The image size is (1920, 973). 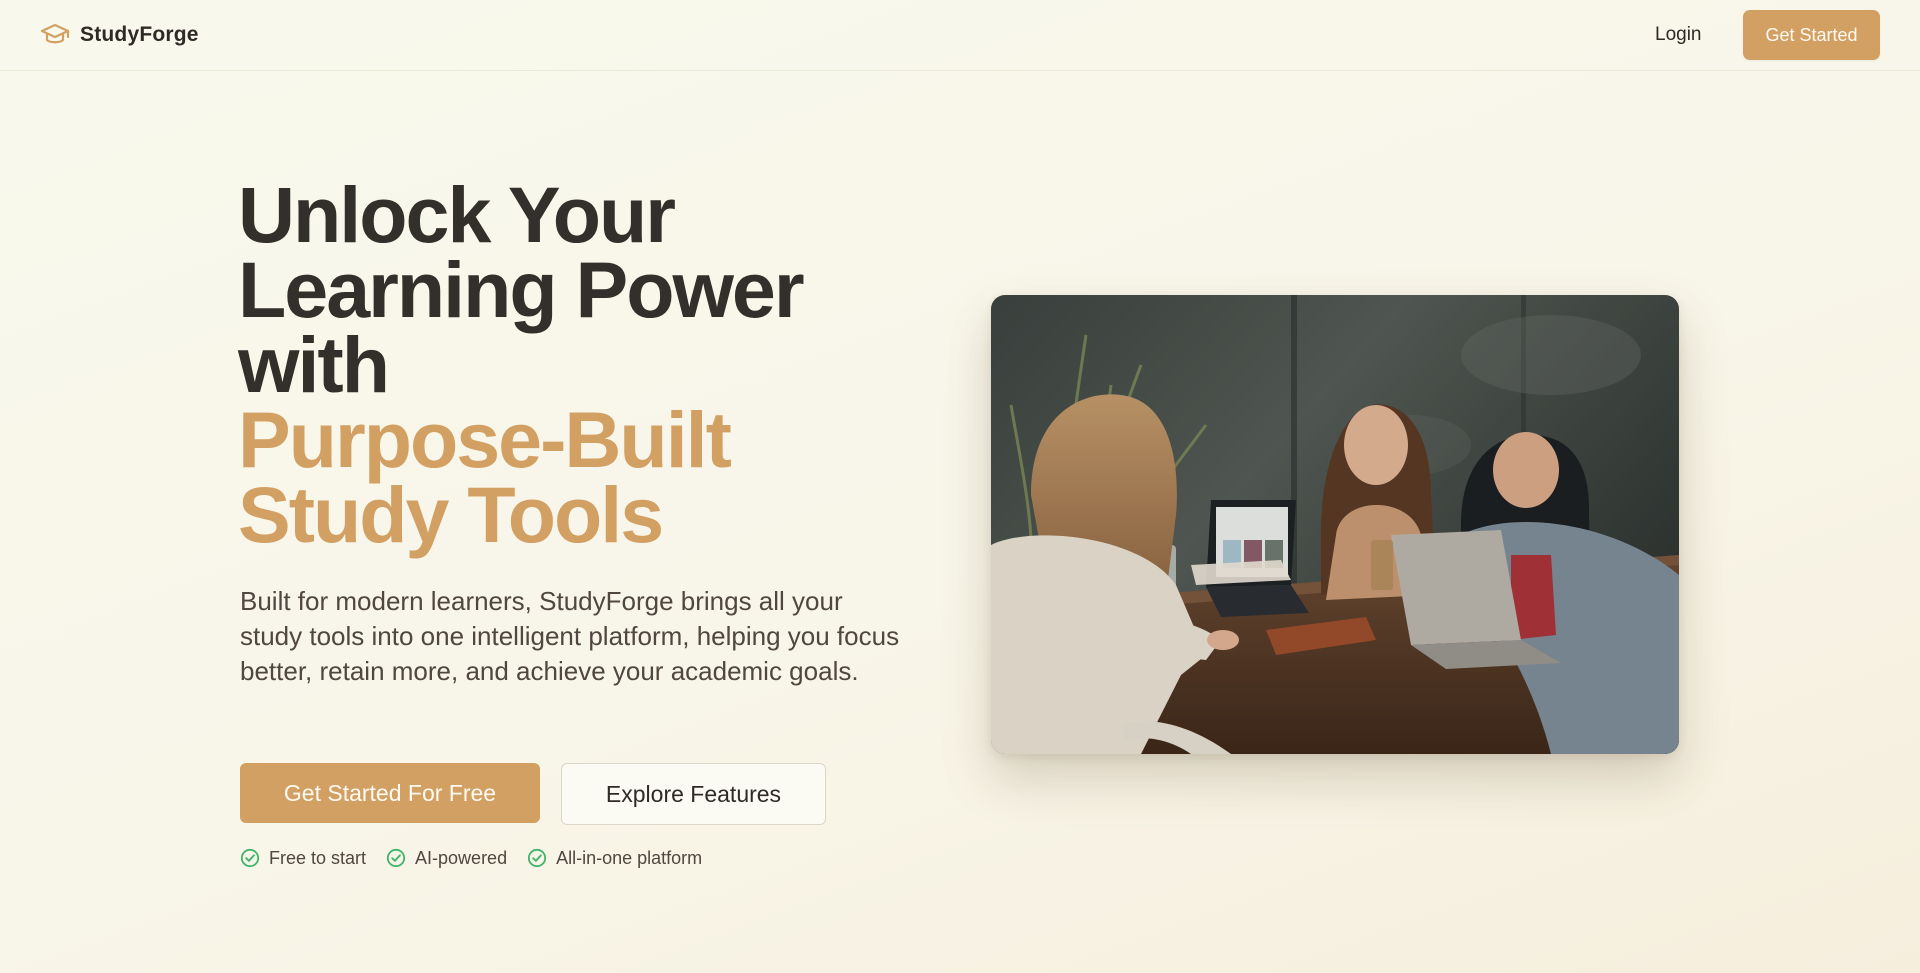 What do you see at coordinates (960, 35) in the screenshot?
I see `site-header: StudyForge Login Get Started` at bounding box center [960, 35].